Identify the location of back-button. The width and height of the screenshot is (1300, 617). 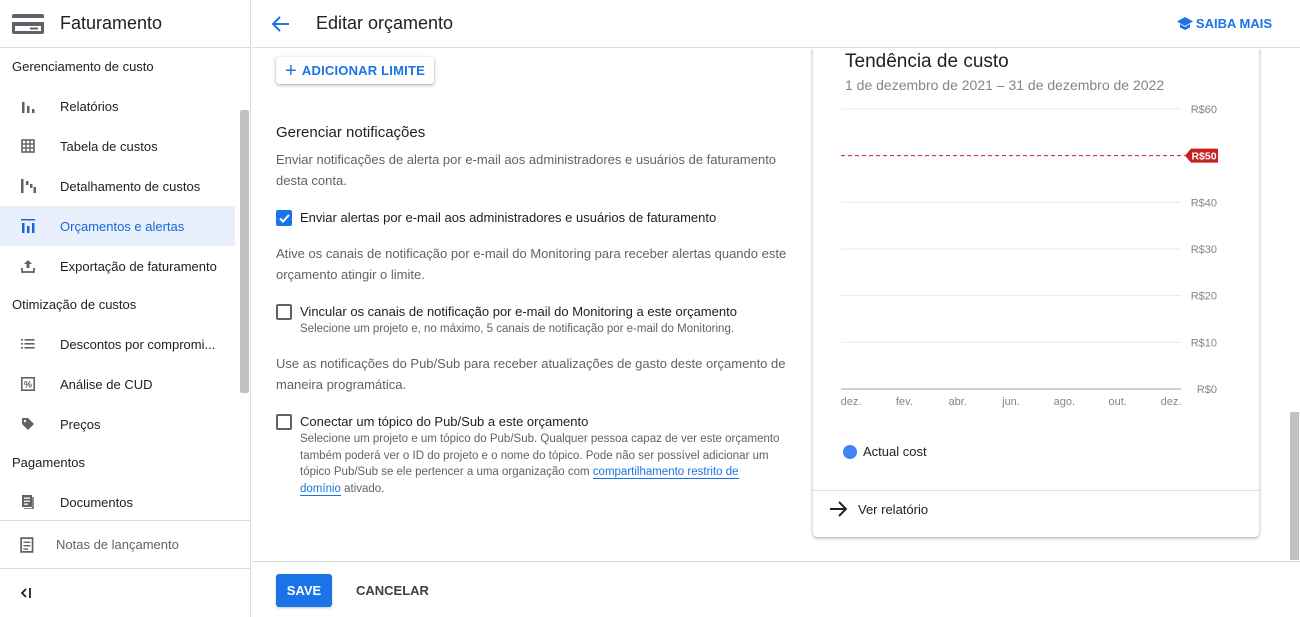
(281, 24).